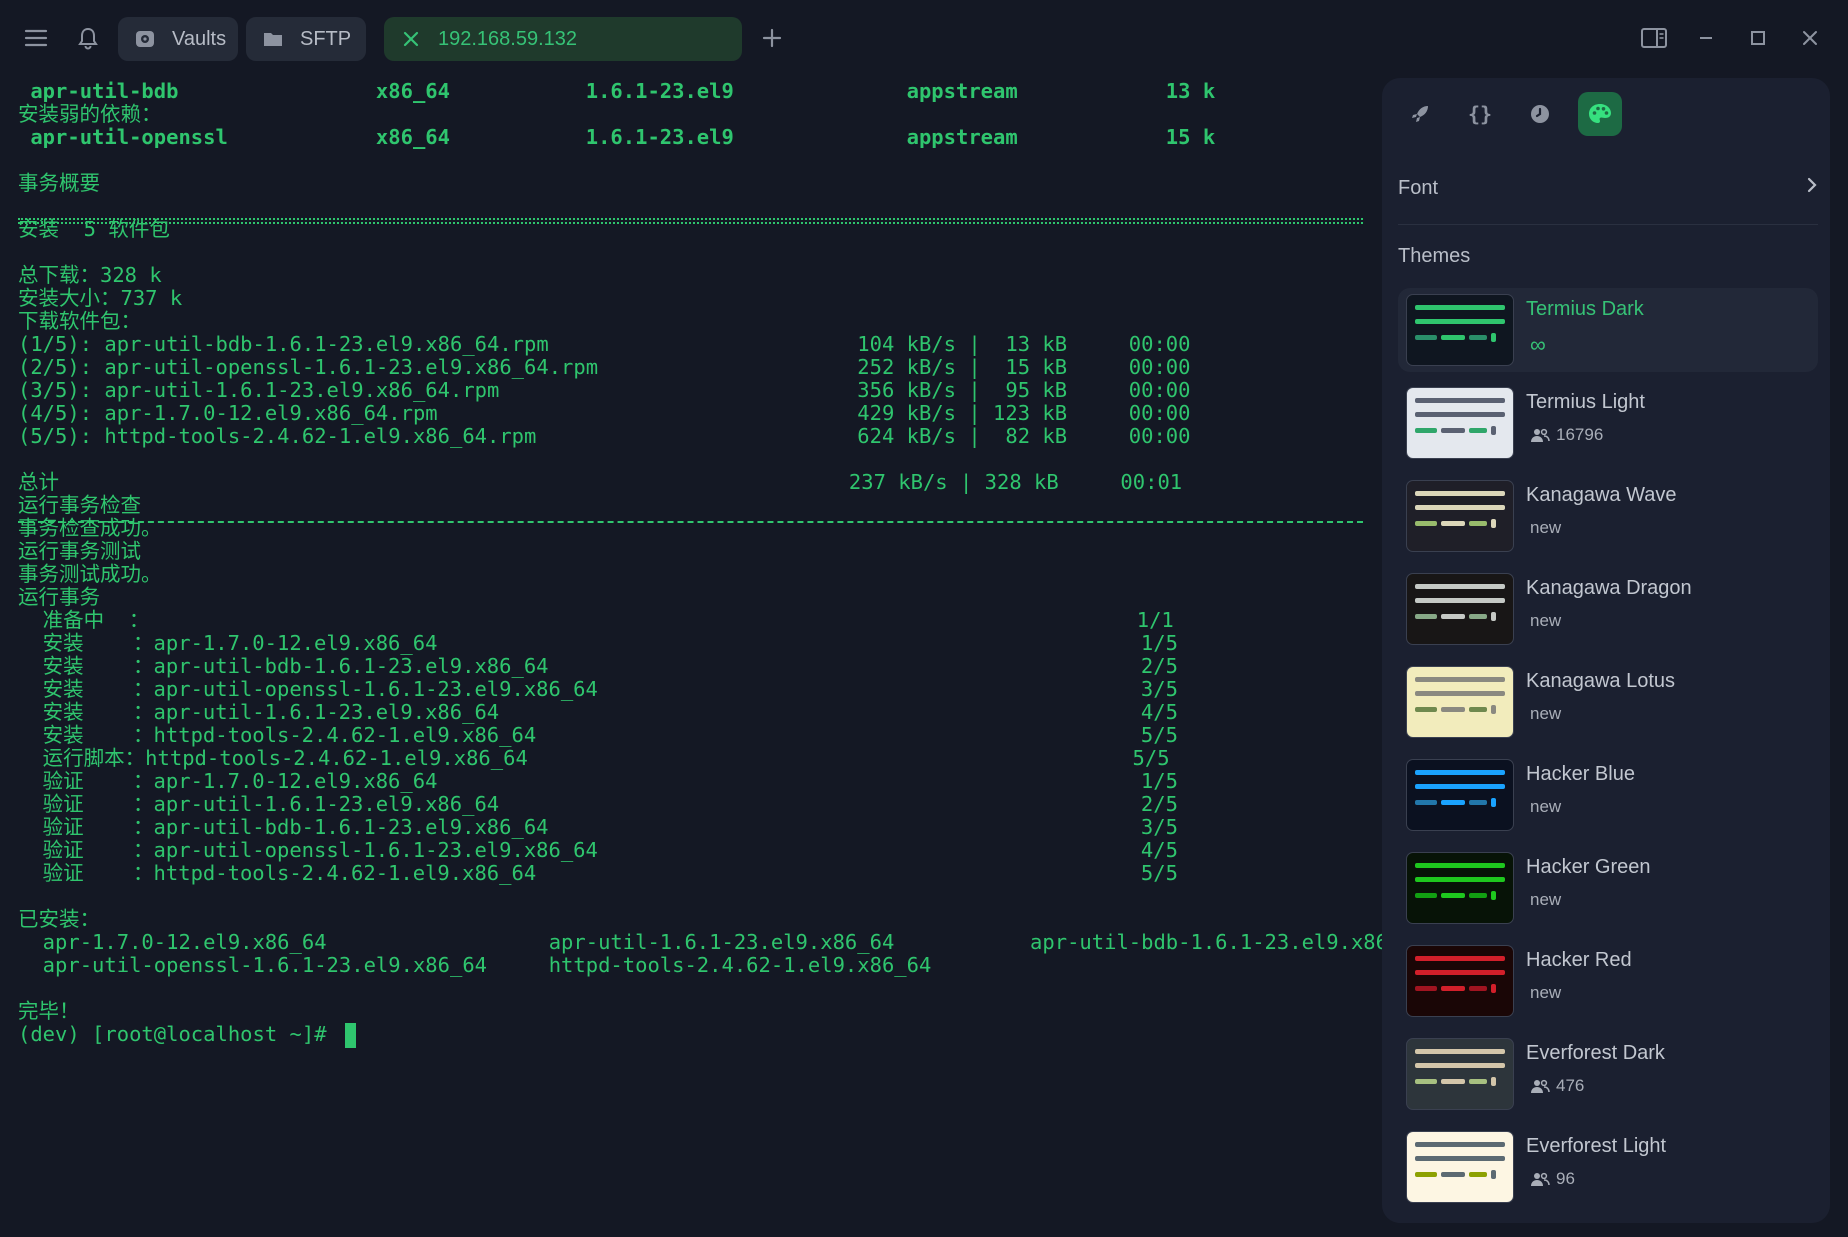 This screenshot has height=1237, width=1848. I want to click on theme-item: Kanagawa Wave new, so click(1608, 516).